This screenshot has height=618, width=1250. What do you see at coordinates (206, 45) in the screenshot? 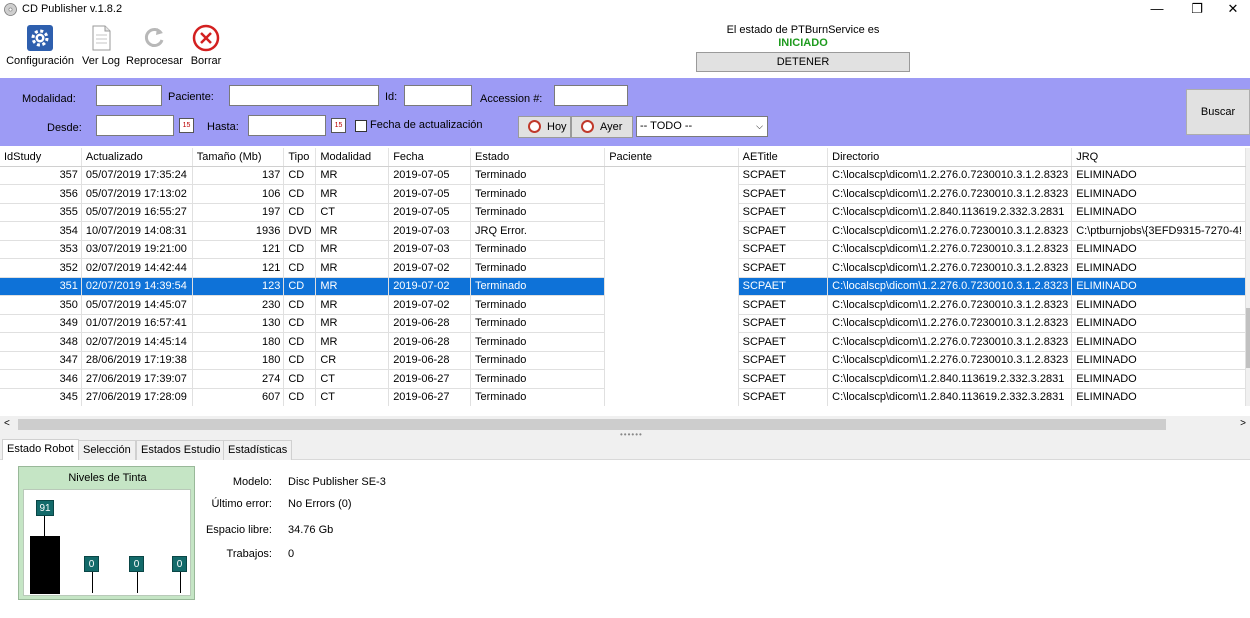
I see `delete-button: Borrar` at bounding box center [206, 45].